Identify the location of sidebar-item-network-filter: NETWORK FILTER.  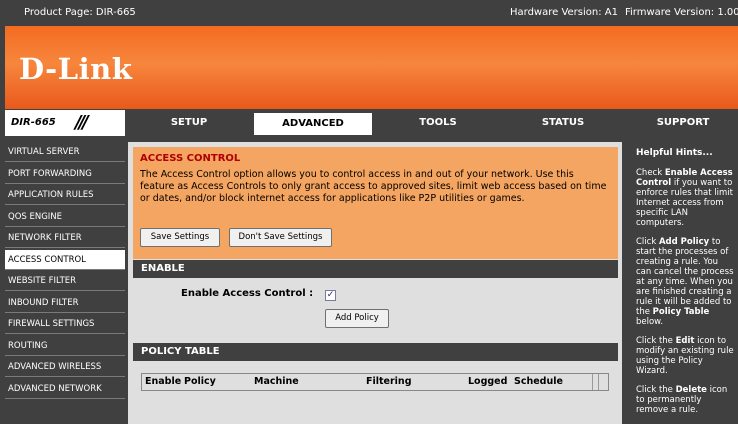
(65, 238).